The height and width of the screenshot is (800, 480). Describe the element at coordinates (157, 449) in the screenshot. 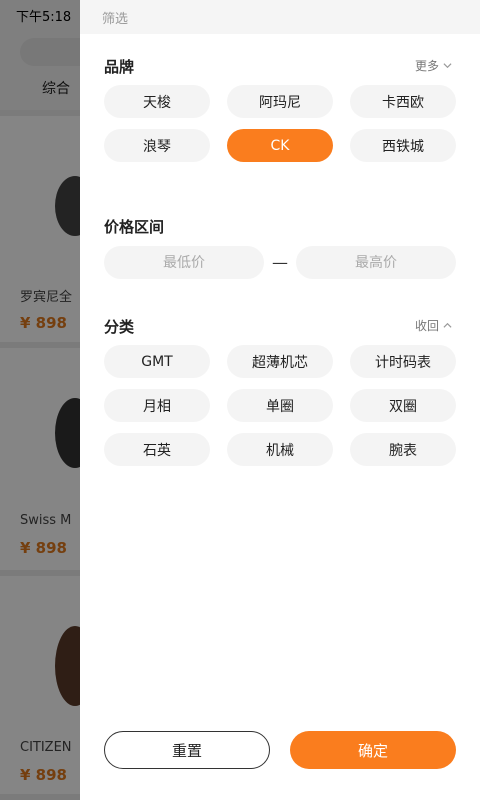

I see `category-option-chip: 石英` at that location.